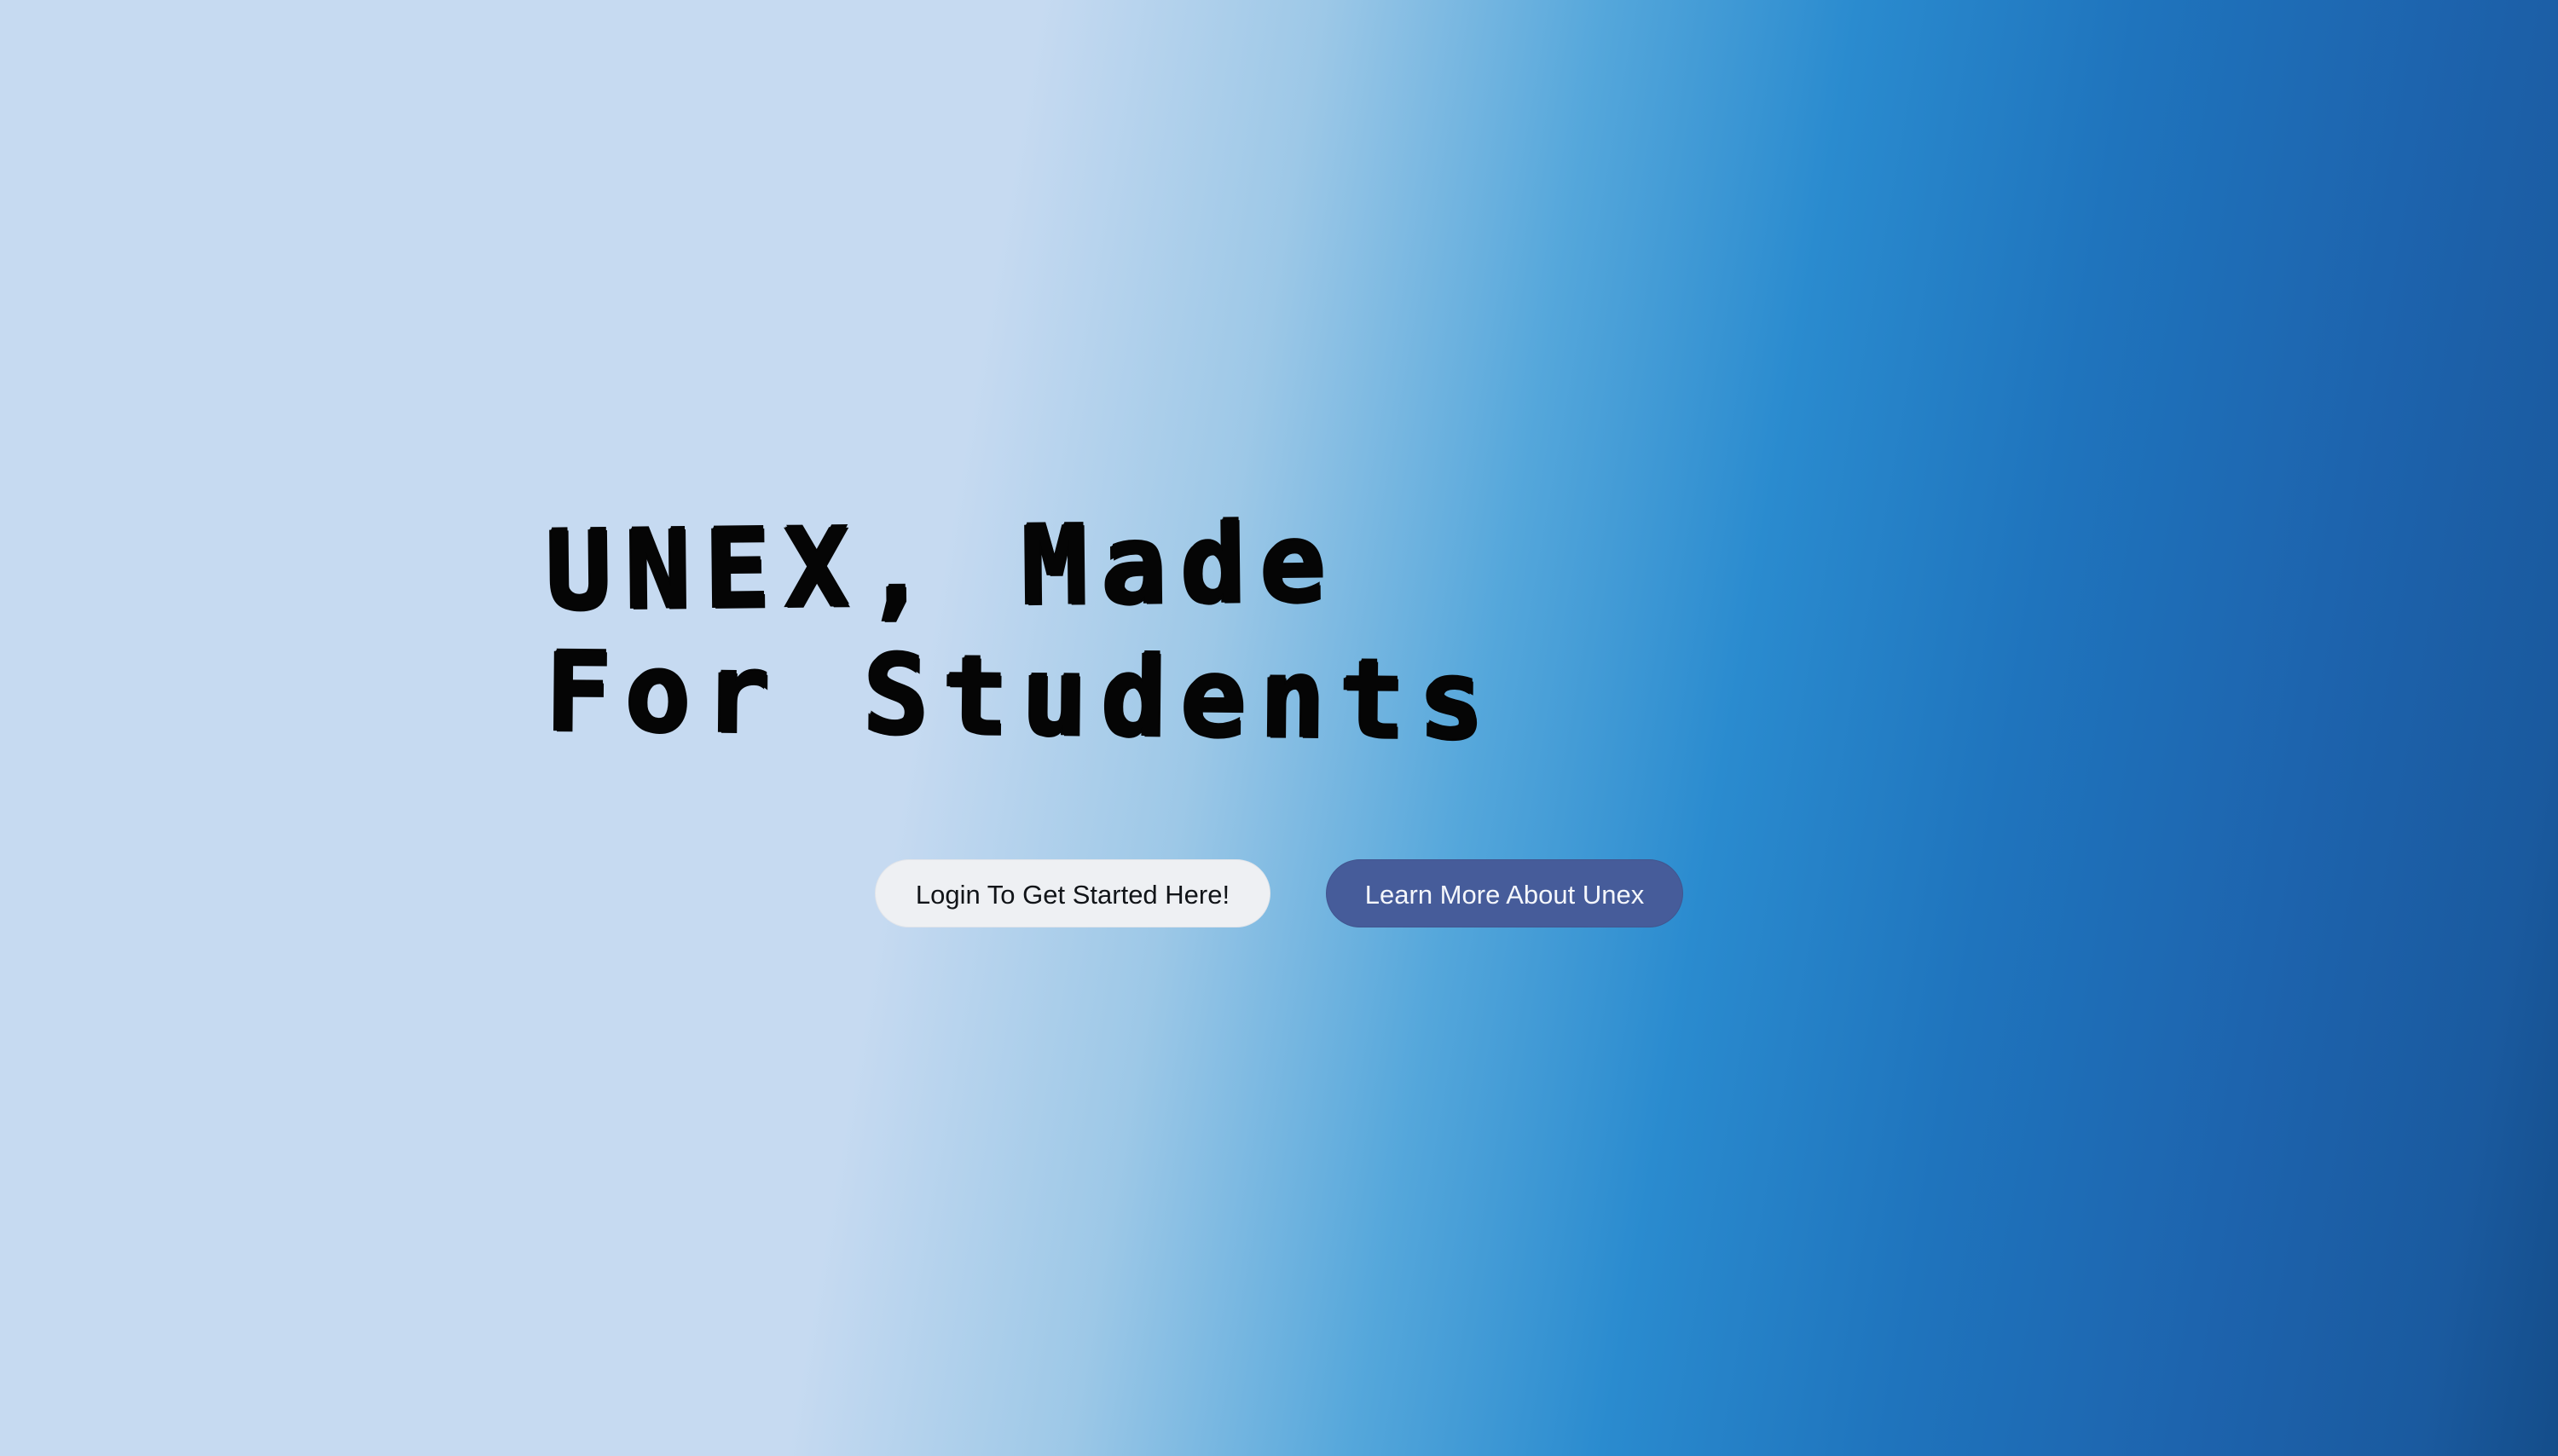 This screenshot has width=2558, height=1456. What do you see at coordinates (1022, 697) in the screenshot?
I see `headline-line-2: For Students` at bounding box center [1022, 697].